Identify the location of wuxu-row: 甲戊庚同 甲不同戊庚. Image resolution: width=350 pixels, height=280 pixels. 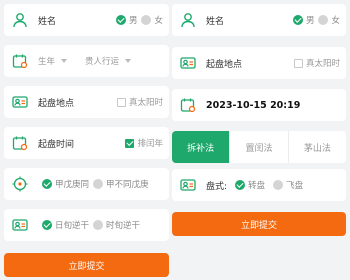
(86, 184).